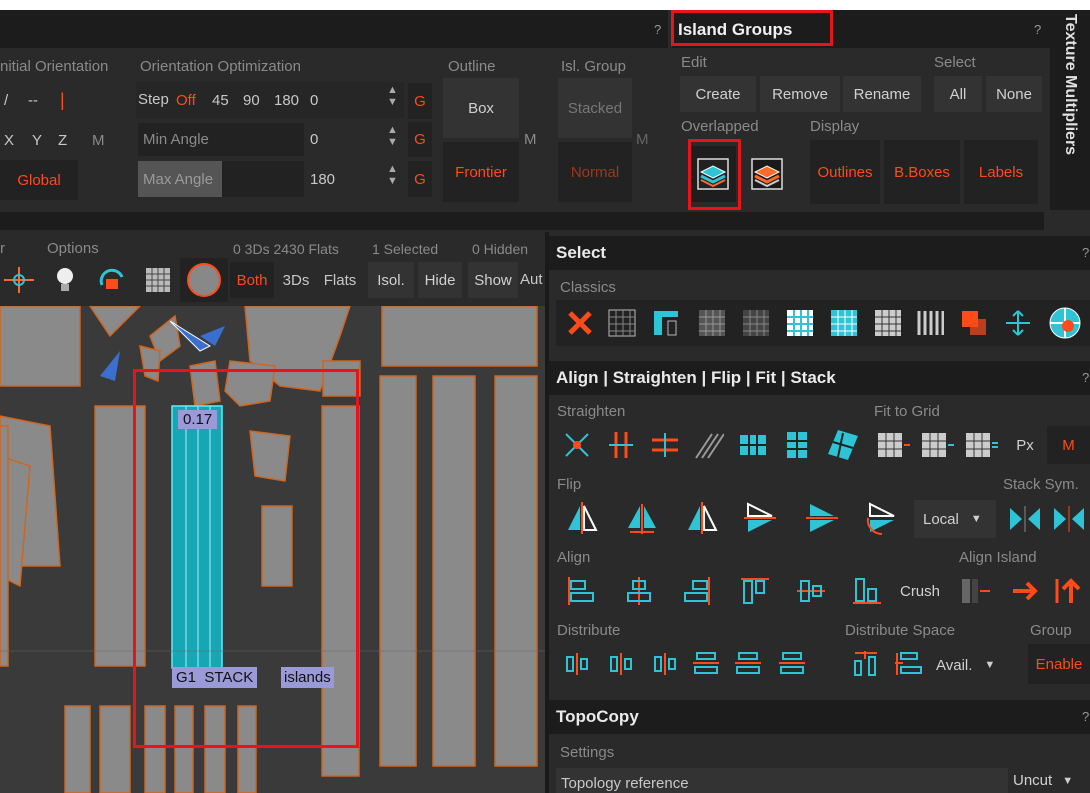 This screenshot has height=793, width=1090. What do you see at coordinates (657, 29) in the screenshot?
I see `help-icon: ?` at bounding box center [657, 29].